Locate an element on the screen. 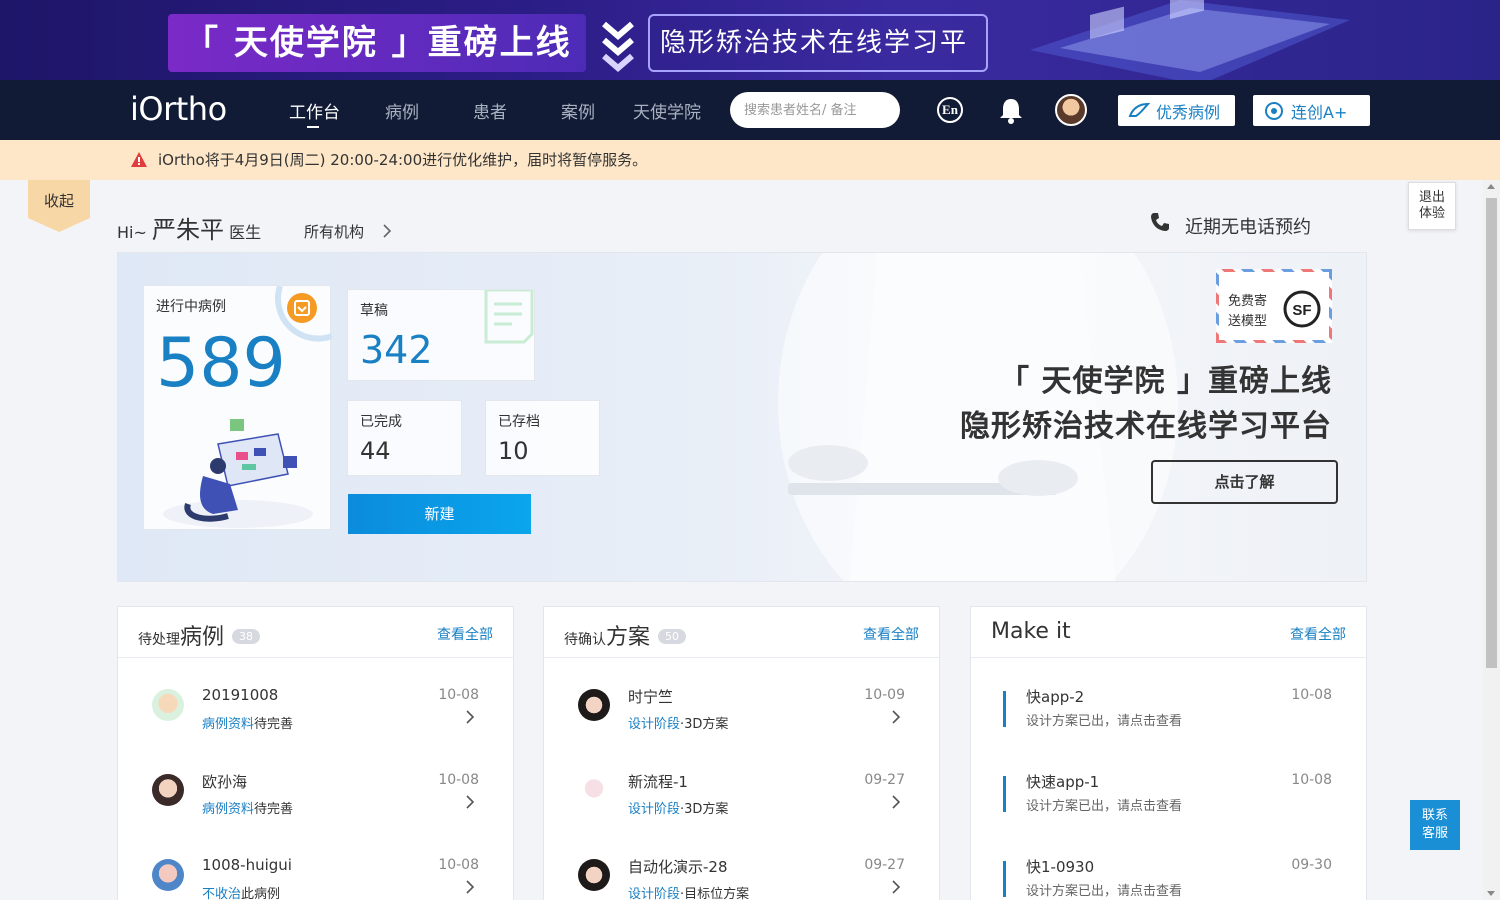 The height and width of the screenshot is (900, 1500). nav-item-patients: 患者 is located at coordinates (490, 110).